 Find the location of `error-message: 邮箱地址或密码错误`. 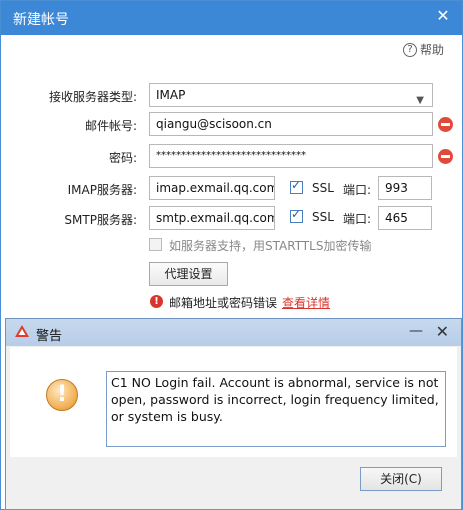

error-message: 邮箱地址或密码错误 is located at coordinates (223, 303).